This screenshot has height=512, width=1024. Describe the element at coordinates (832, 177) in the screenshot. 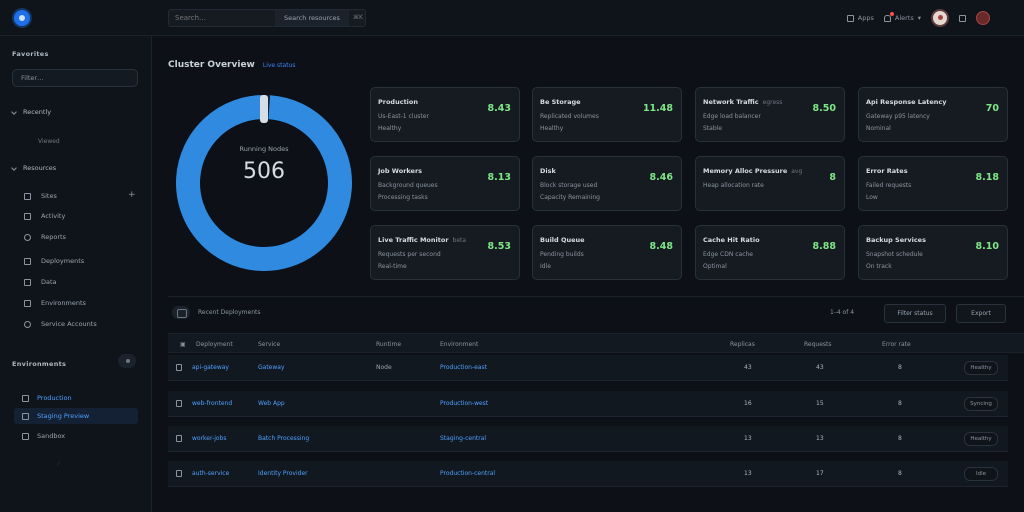

I see `stat-card-value: 8` at that location.